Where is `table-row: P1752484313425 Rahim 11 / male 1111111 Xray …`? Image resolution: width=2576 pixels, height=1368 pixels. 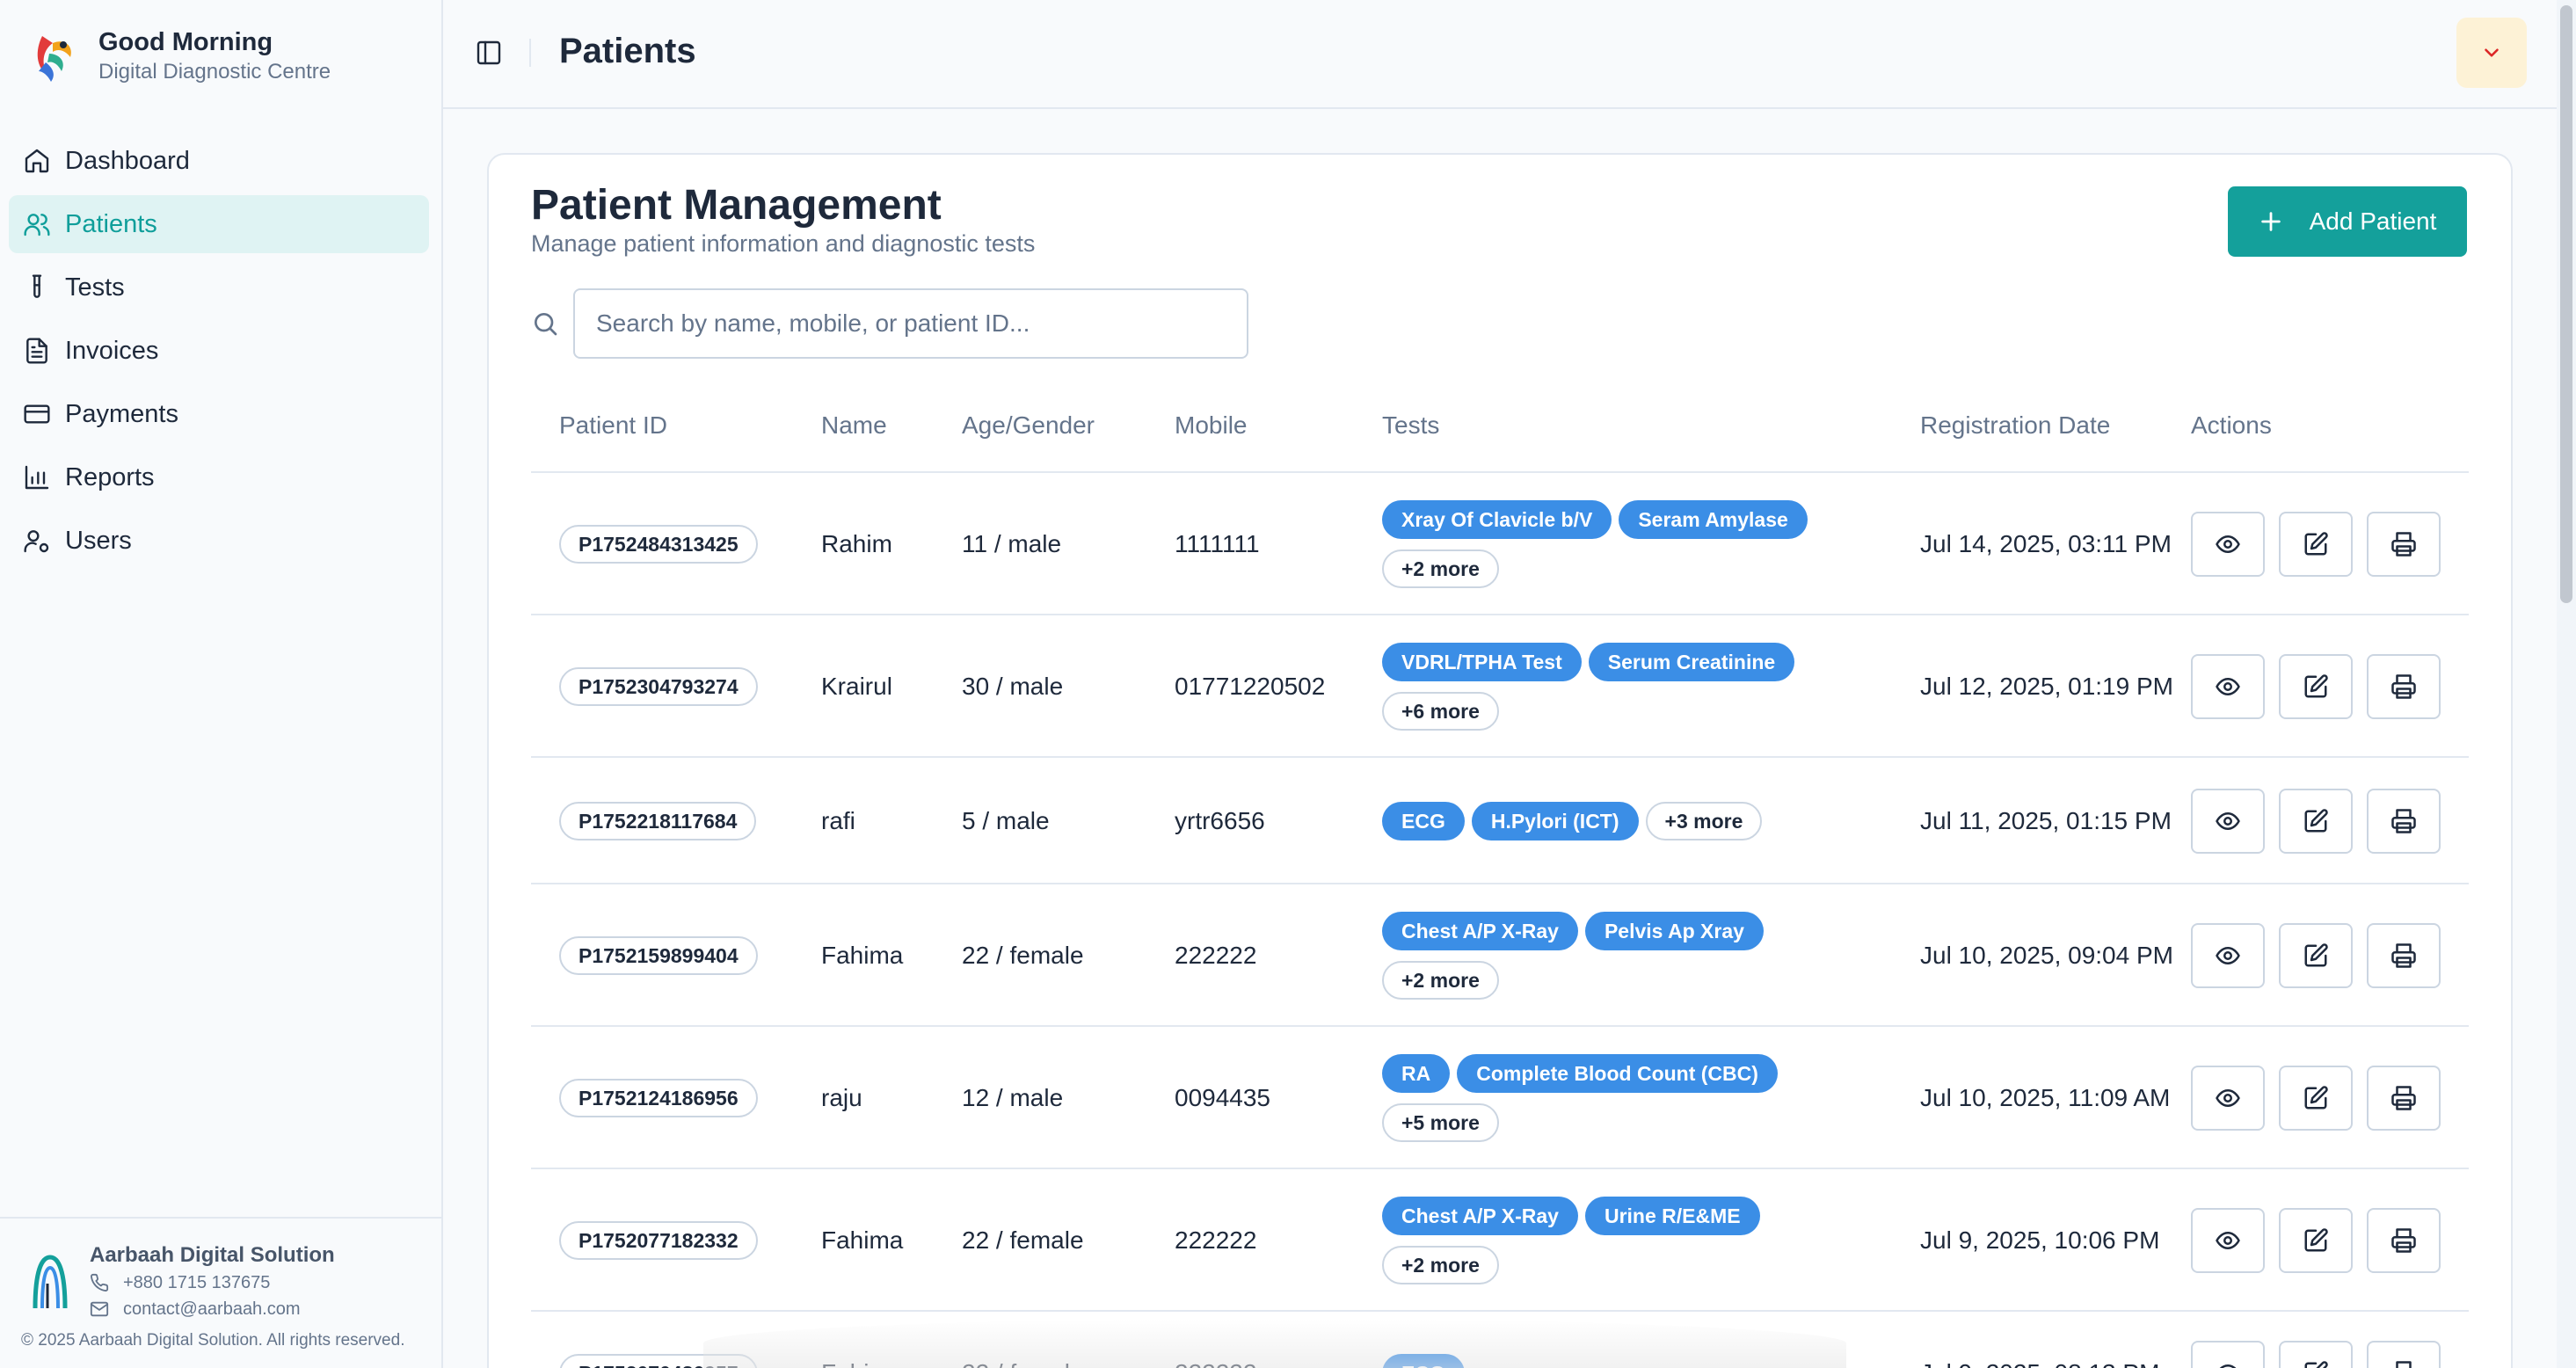
table-row: P1752484313425 Rahim 11 / male 1111111 Xray … is located at coordinates (1500, 544).